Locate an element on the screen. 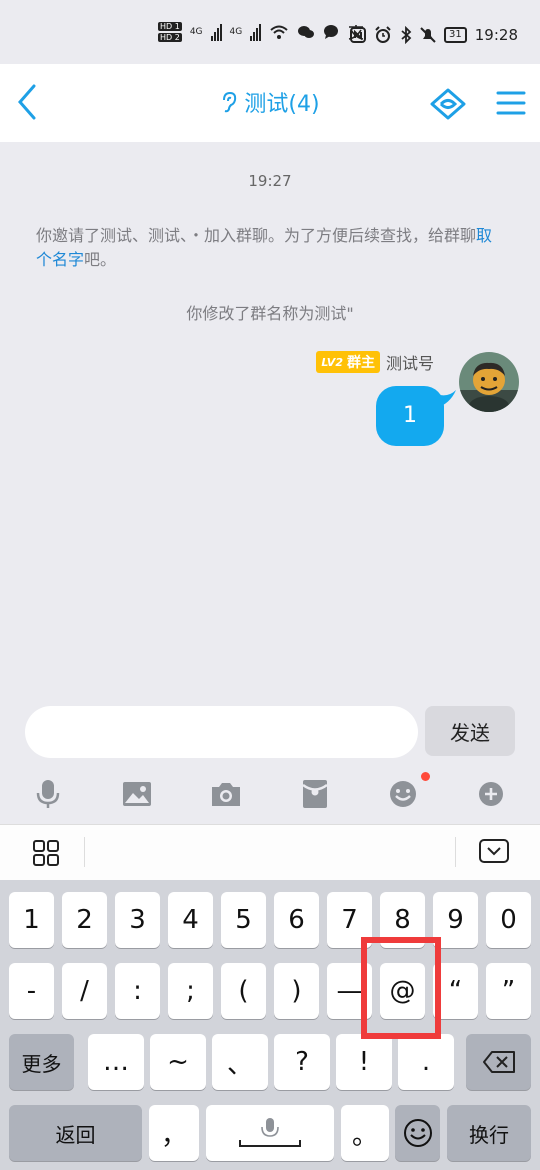 This screenshot has width=540, height=1170. key-back: 返回 is located at coordinates (75, 1133).